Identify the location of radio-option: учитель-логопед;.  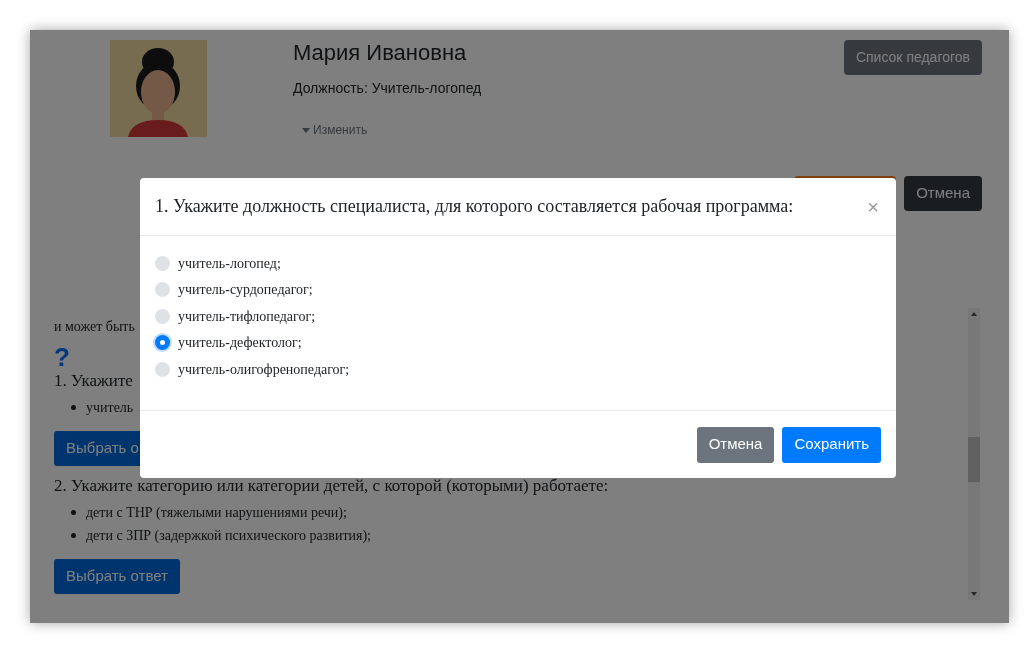
(218, 263).